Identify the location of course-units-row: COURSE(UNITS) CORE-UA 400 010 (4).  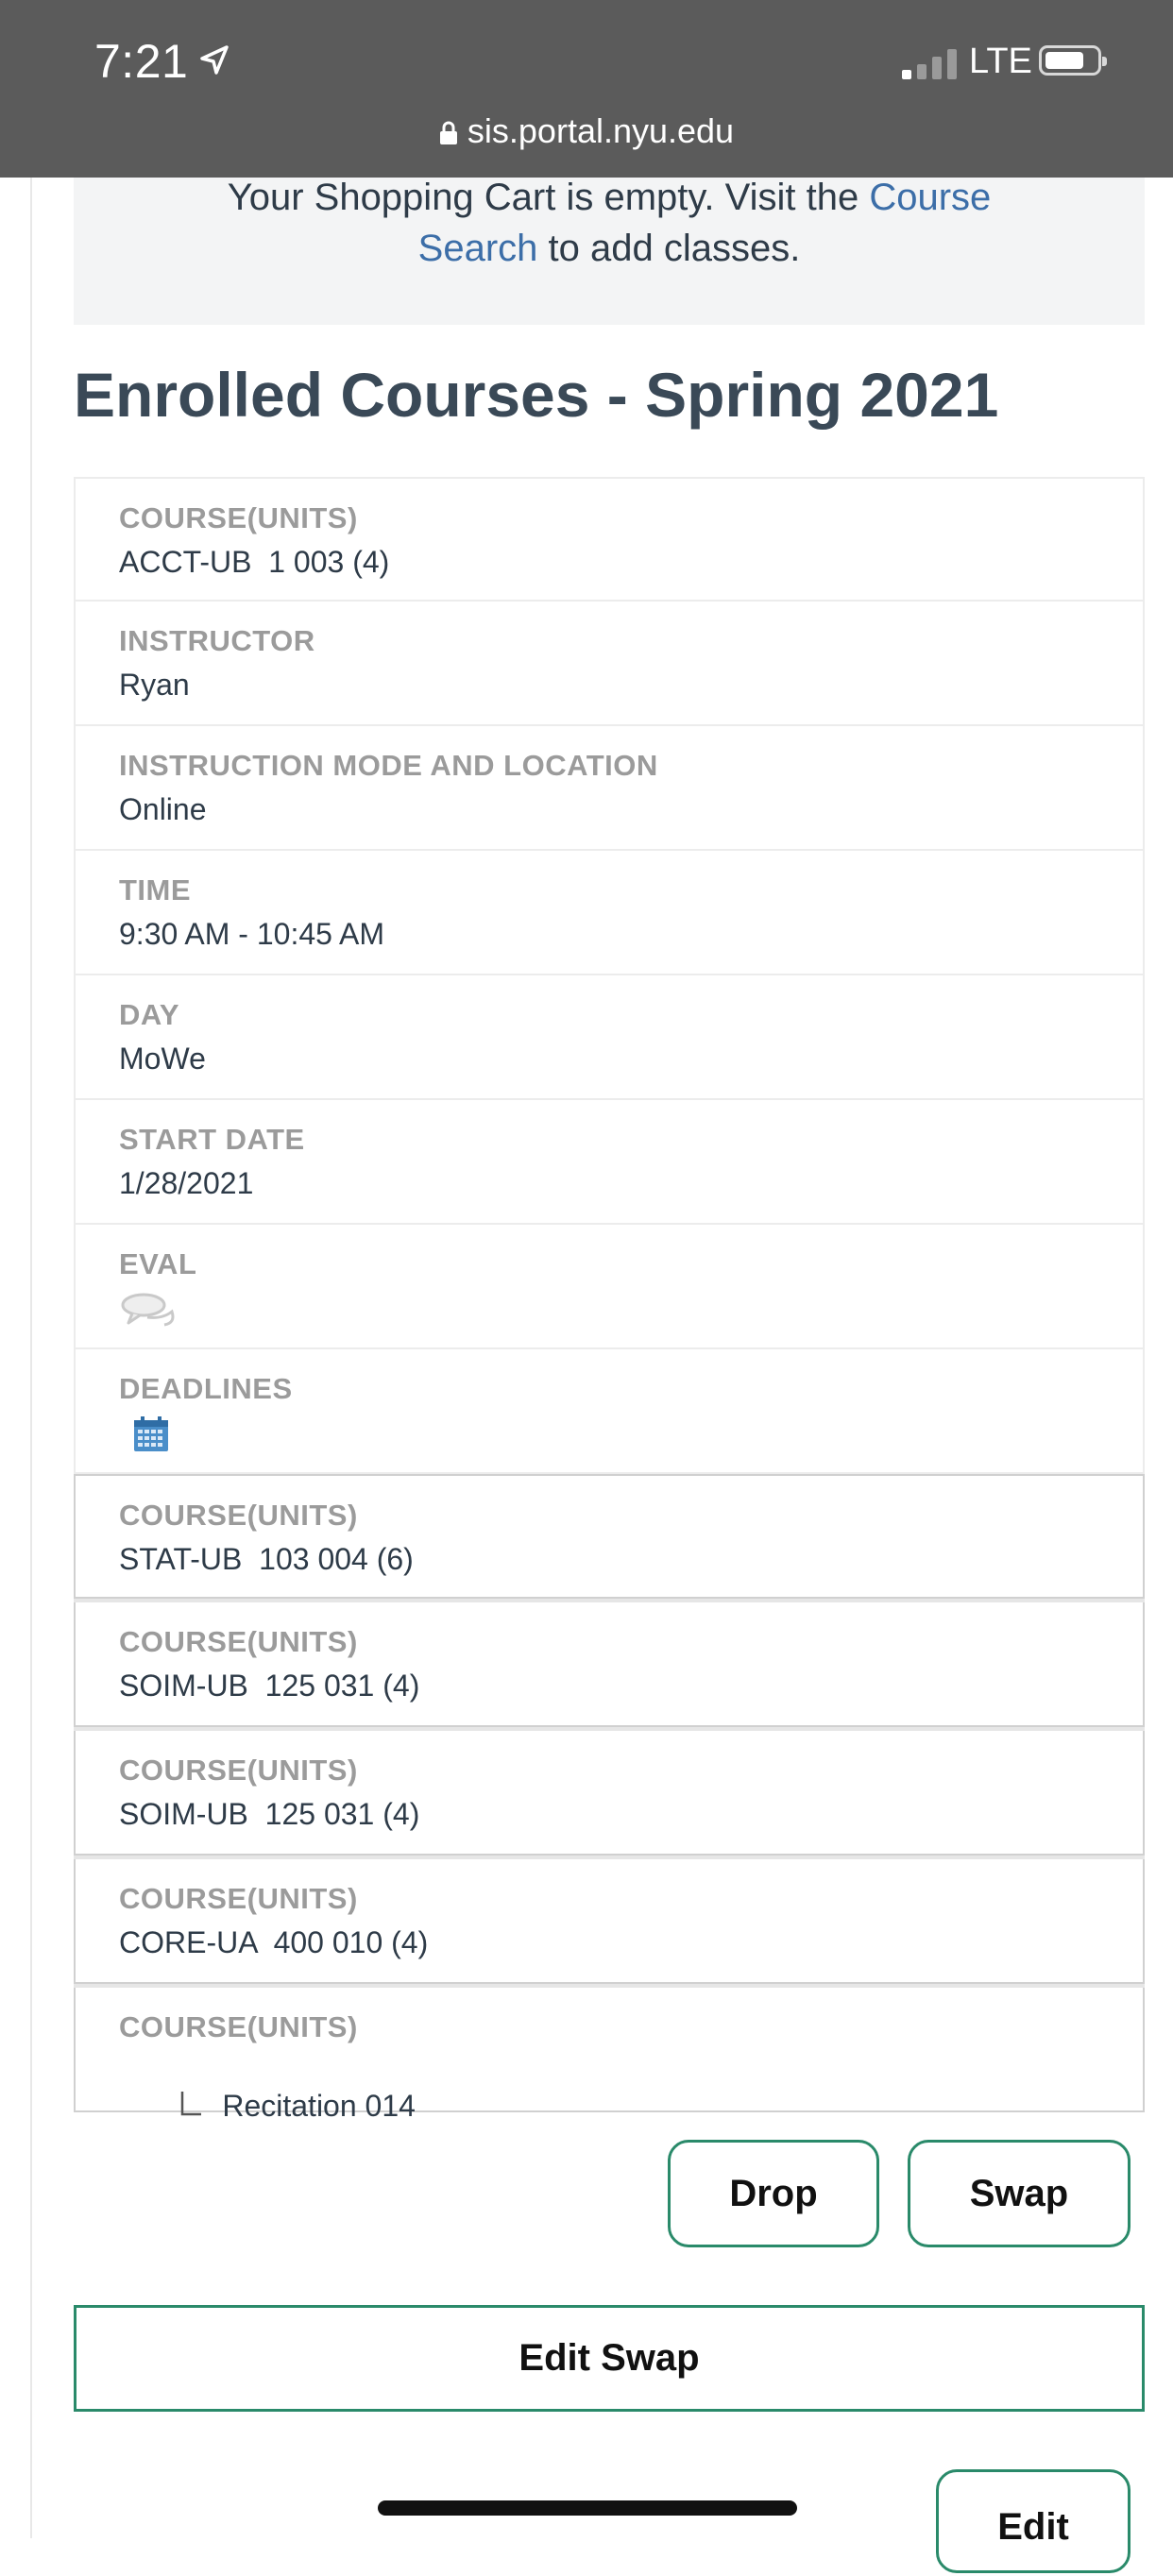
(609, 1921).